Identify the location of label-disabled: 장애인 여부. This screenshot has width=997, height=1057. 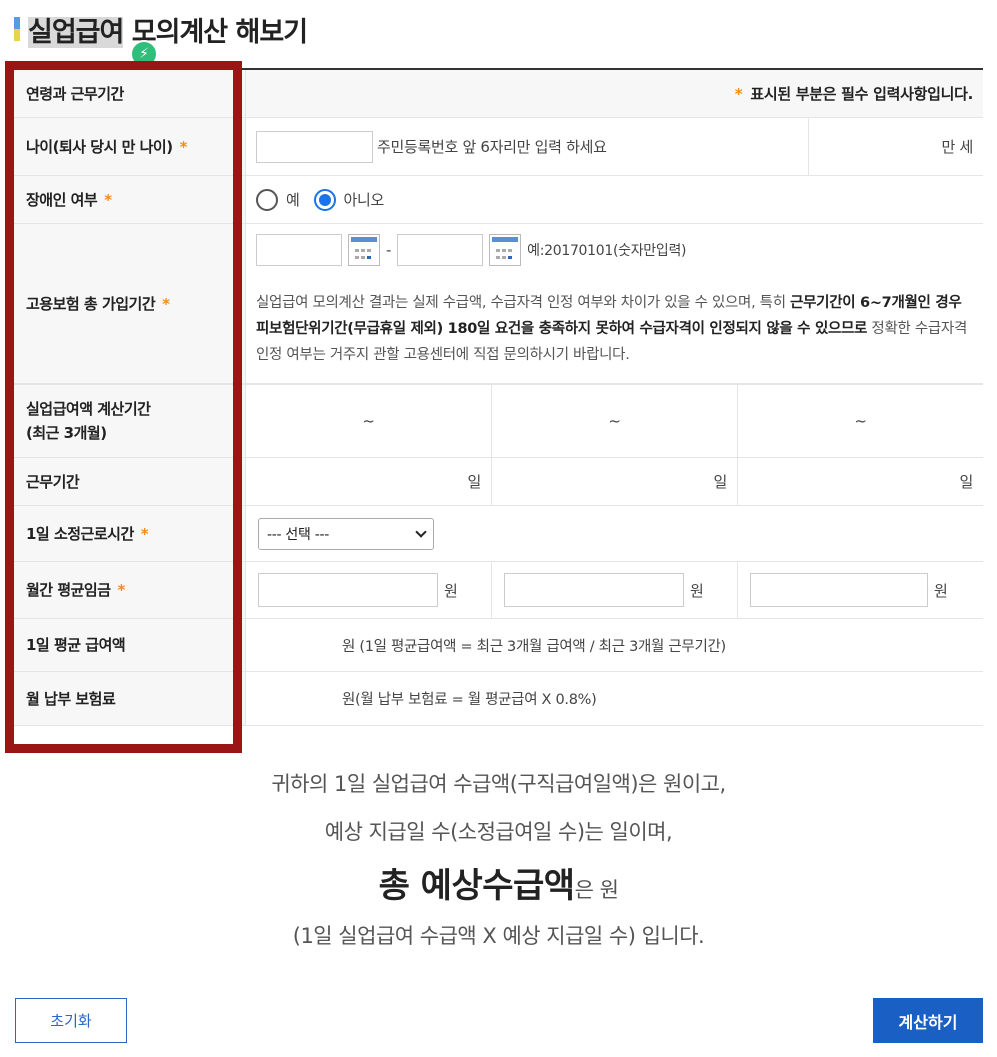
(62, 199).